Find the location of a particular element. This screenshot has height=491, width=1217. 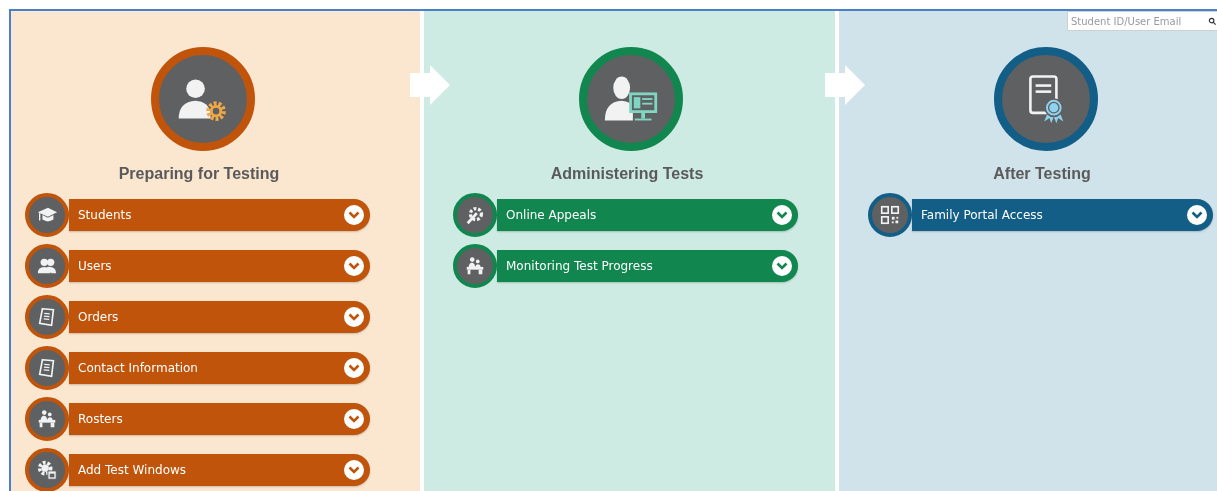

menu-item: Online Appeals is located at coordinates (647, 215).